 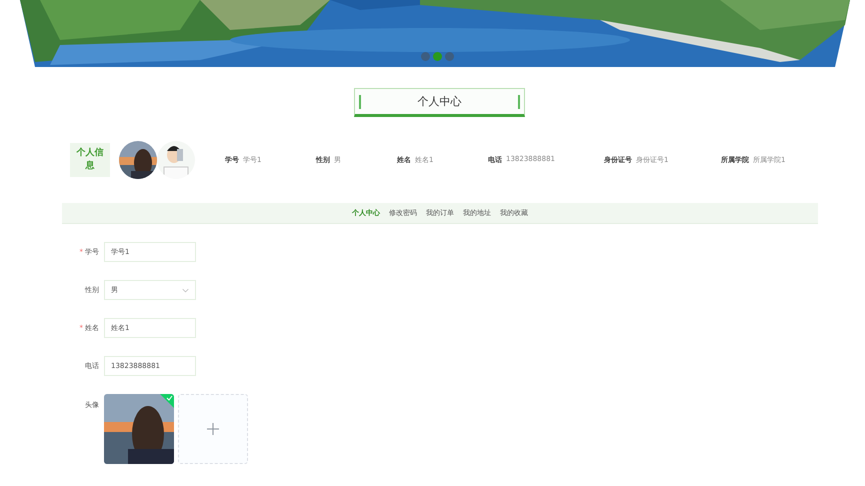 I want to click on uploaded-image, so click(x=139, y=429).